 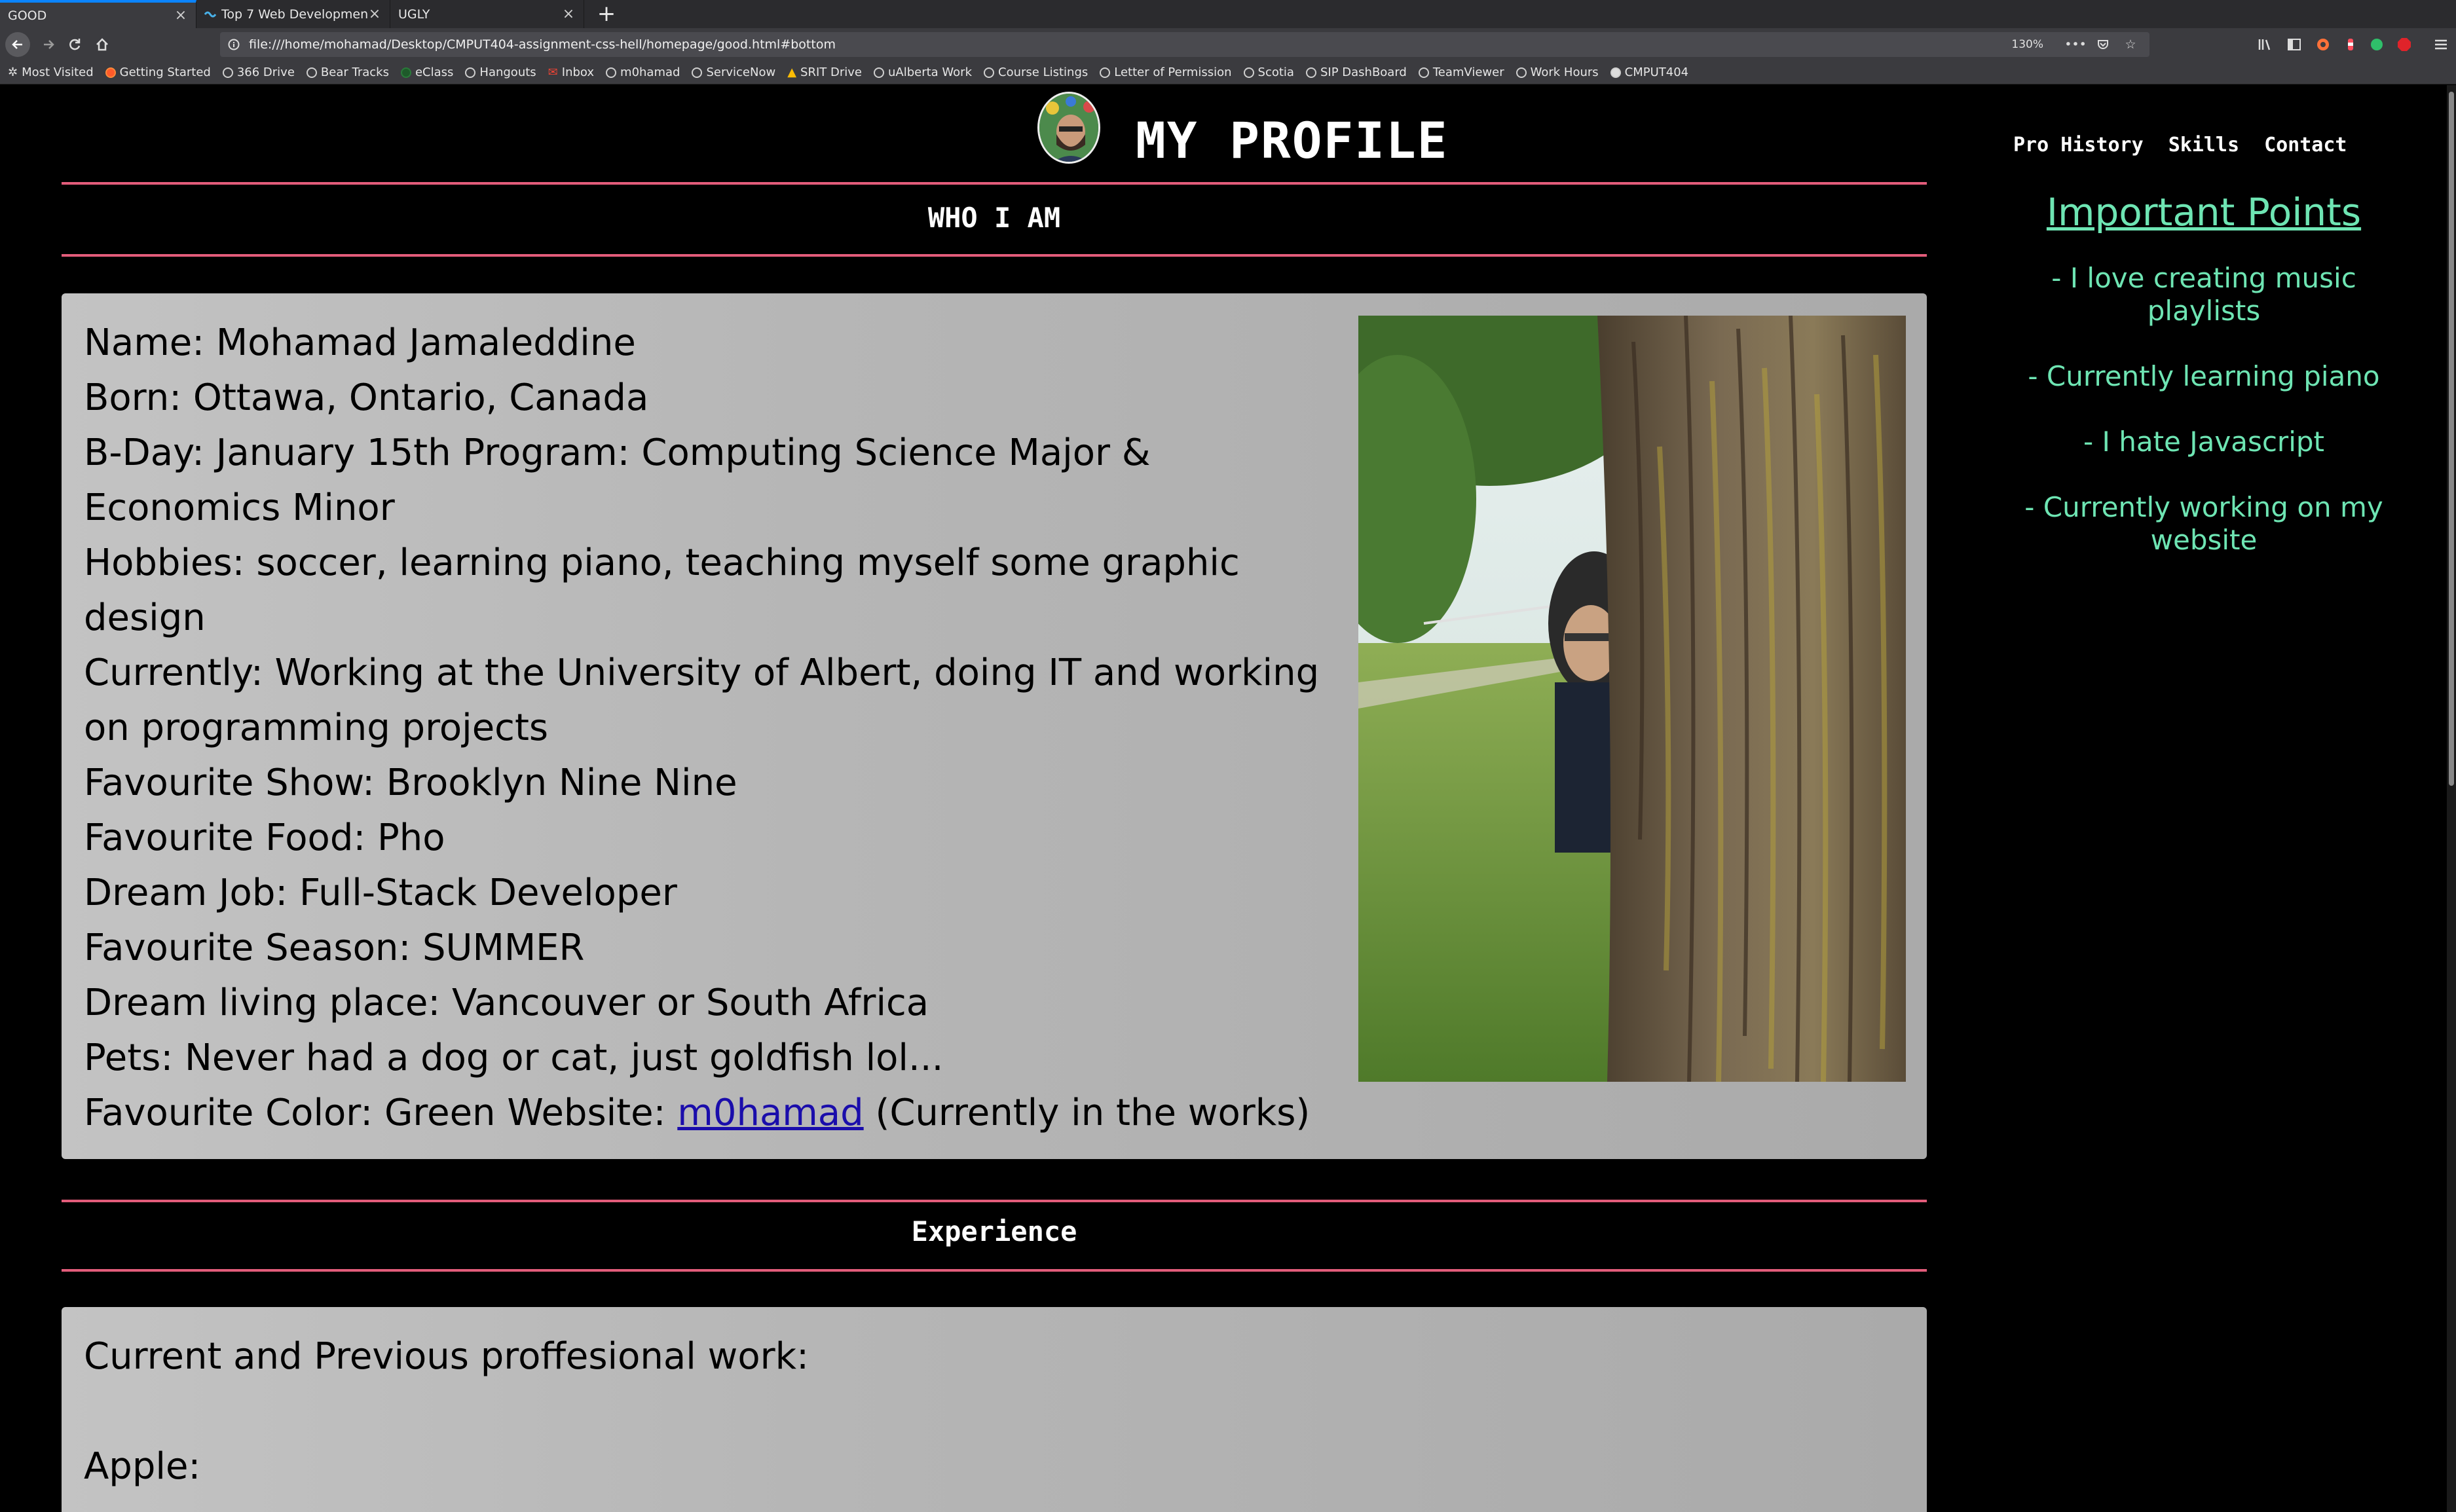 I want to click on extension-orange-icon, so click(x=2323, y=44).